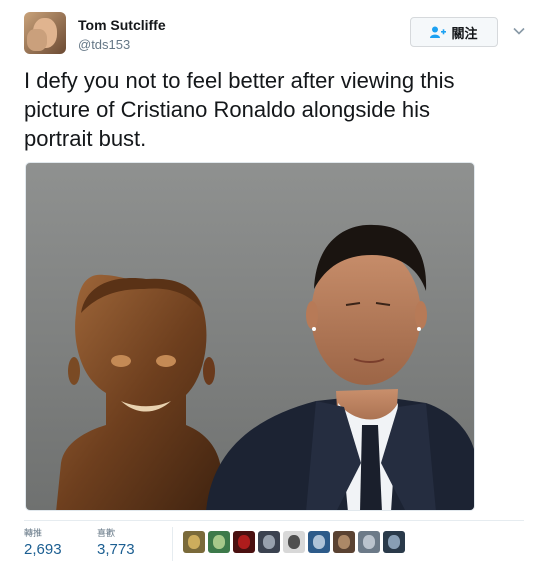  What do you see at coordinates (122, 25) in the screenshot?
I see `display-name: Tom Sutcliffe` at bounding box center [122, 25].